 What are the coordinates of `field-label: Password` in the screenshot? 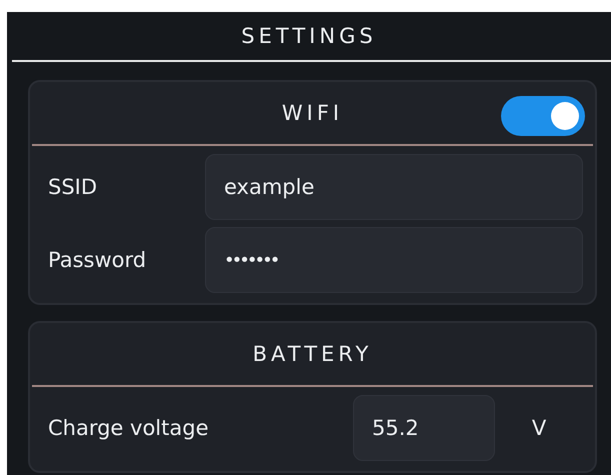 It's located at (97, 260).